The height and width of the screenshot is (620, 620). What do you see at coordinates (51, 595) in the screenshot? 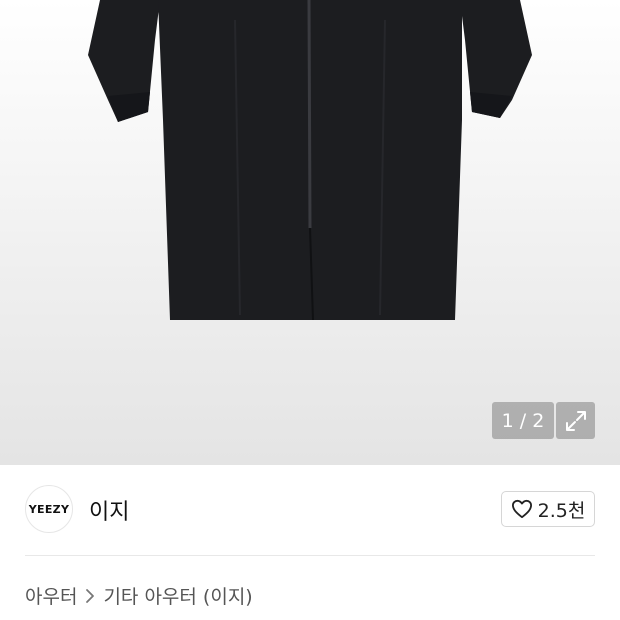
I see `breadcrumb-item-category: 아우터` at bounding box center [51, 595].